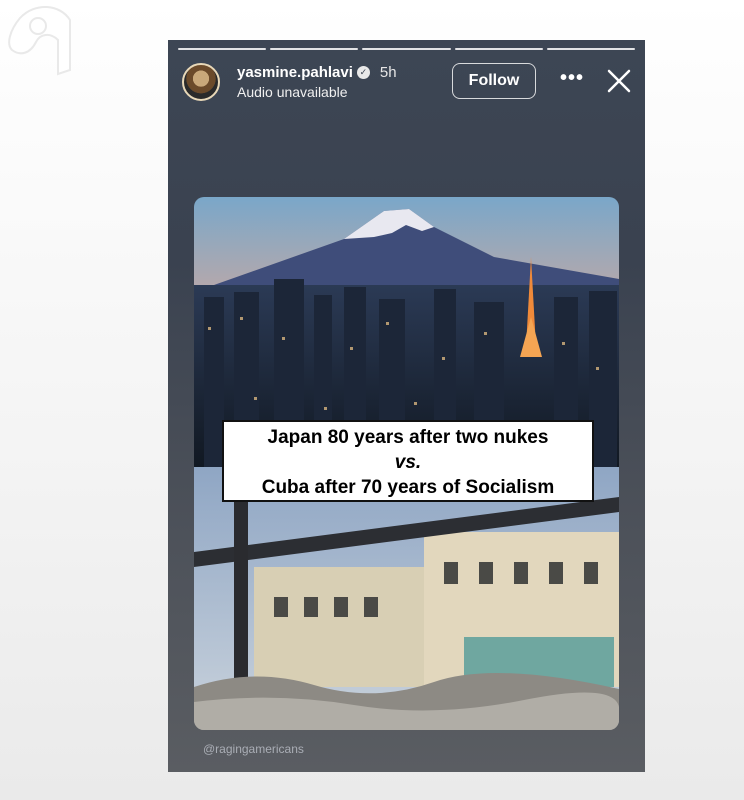 The image size is (744, 800). What do you see at coordinates (408, 487) in the screenshot?
I see `caption-line-3: Cuba after 70 years of Socialism` at bounding box center [408, 487].